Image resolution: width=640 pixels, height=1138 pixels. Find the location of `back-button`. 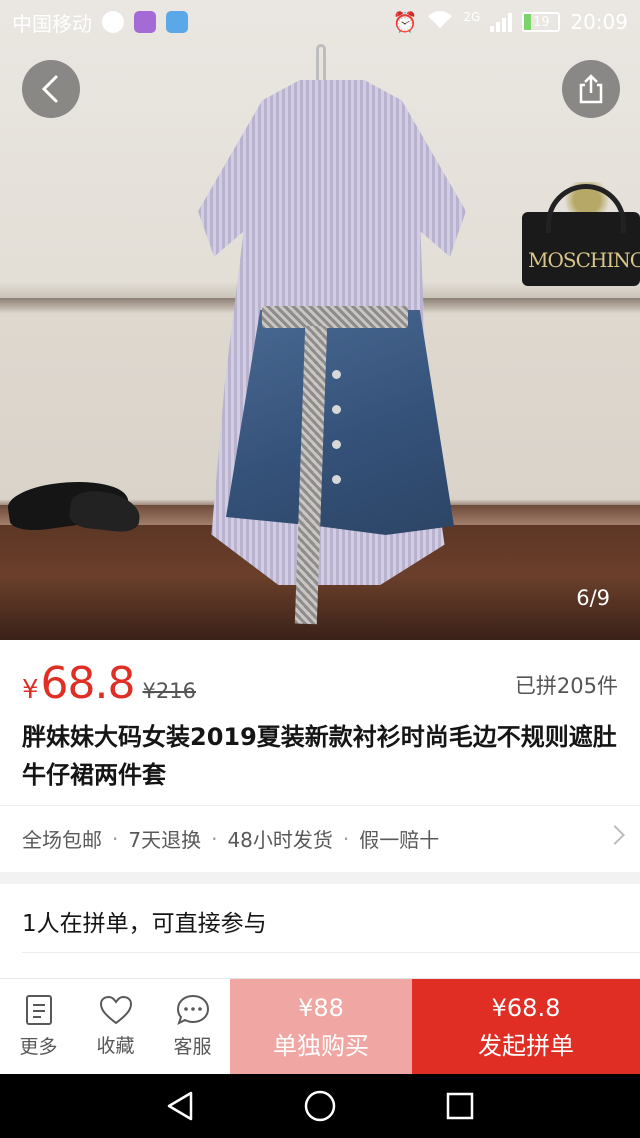

back-button is located at coordinates (51, 89).